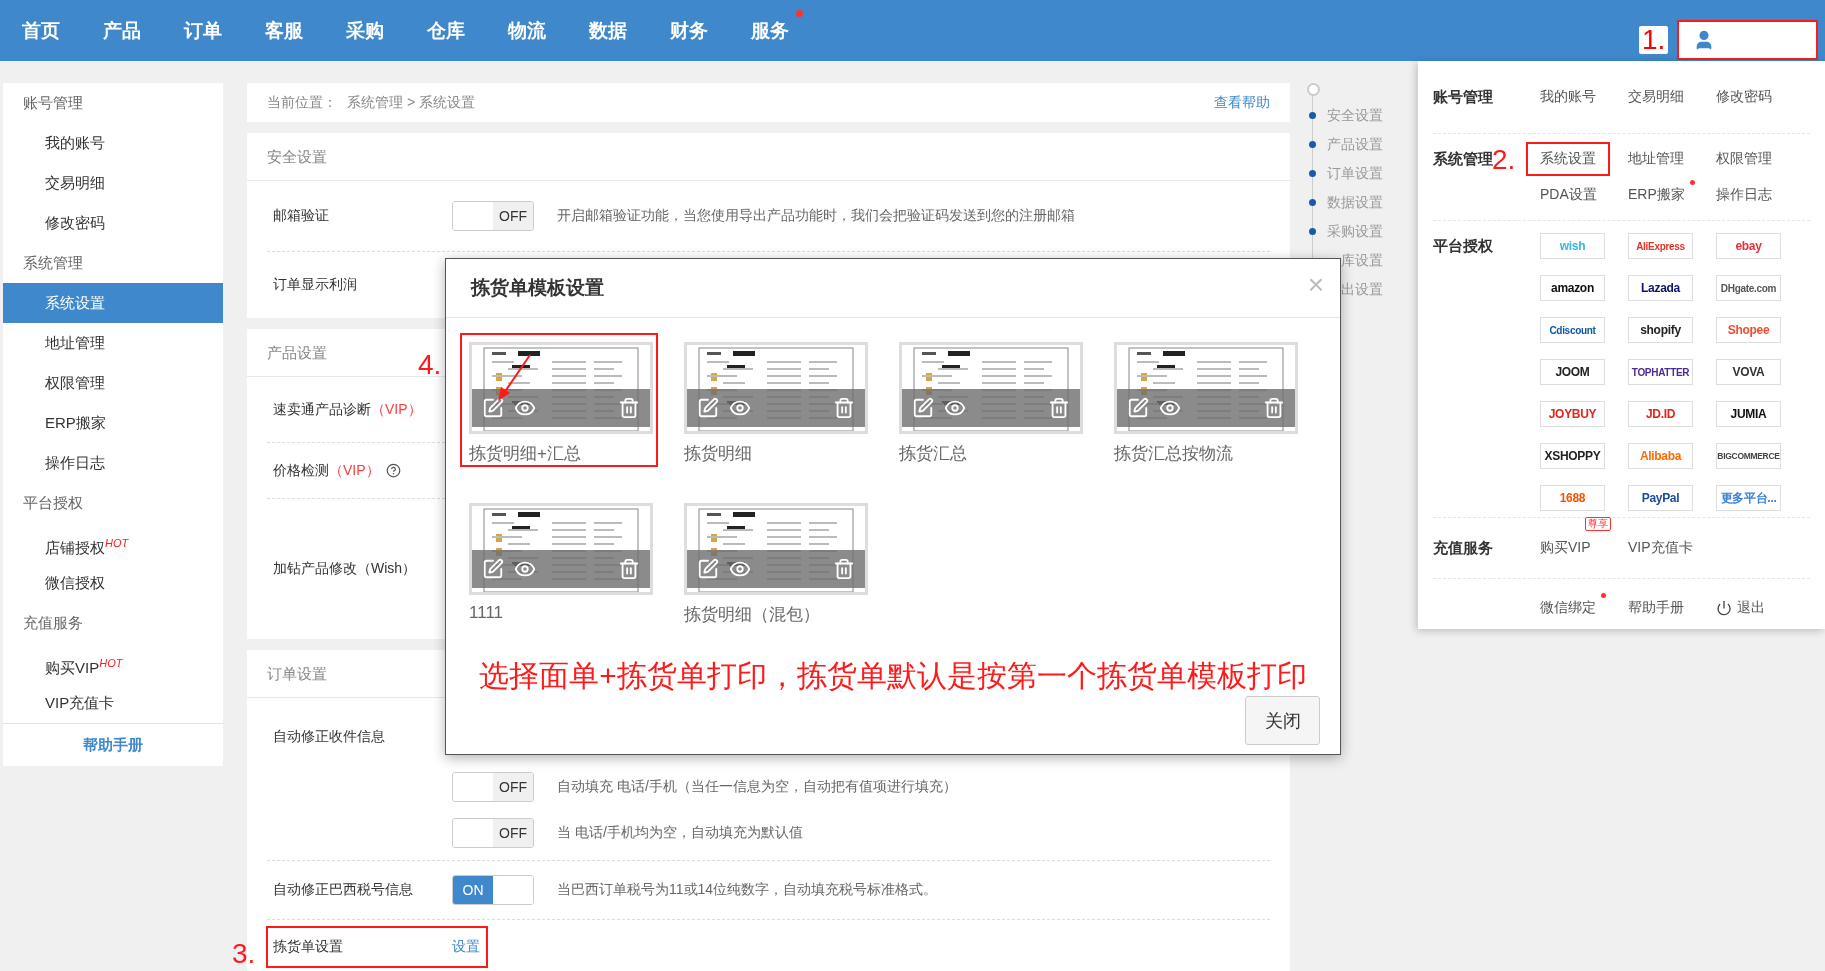 Image resolution: width=1825 pixels, height=971 pixels. Describe the element at coordinates (122, 30) in the screenshot. I see `nav-item: 产品` at that location.